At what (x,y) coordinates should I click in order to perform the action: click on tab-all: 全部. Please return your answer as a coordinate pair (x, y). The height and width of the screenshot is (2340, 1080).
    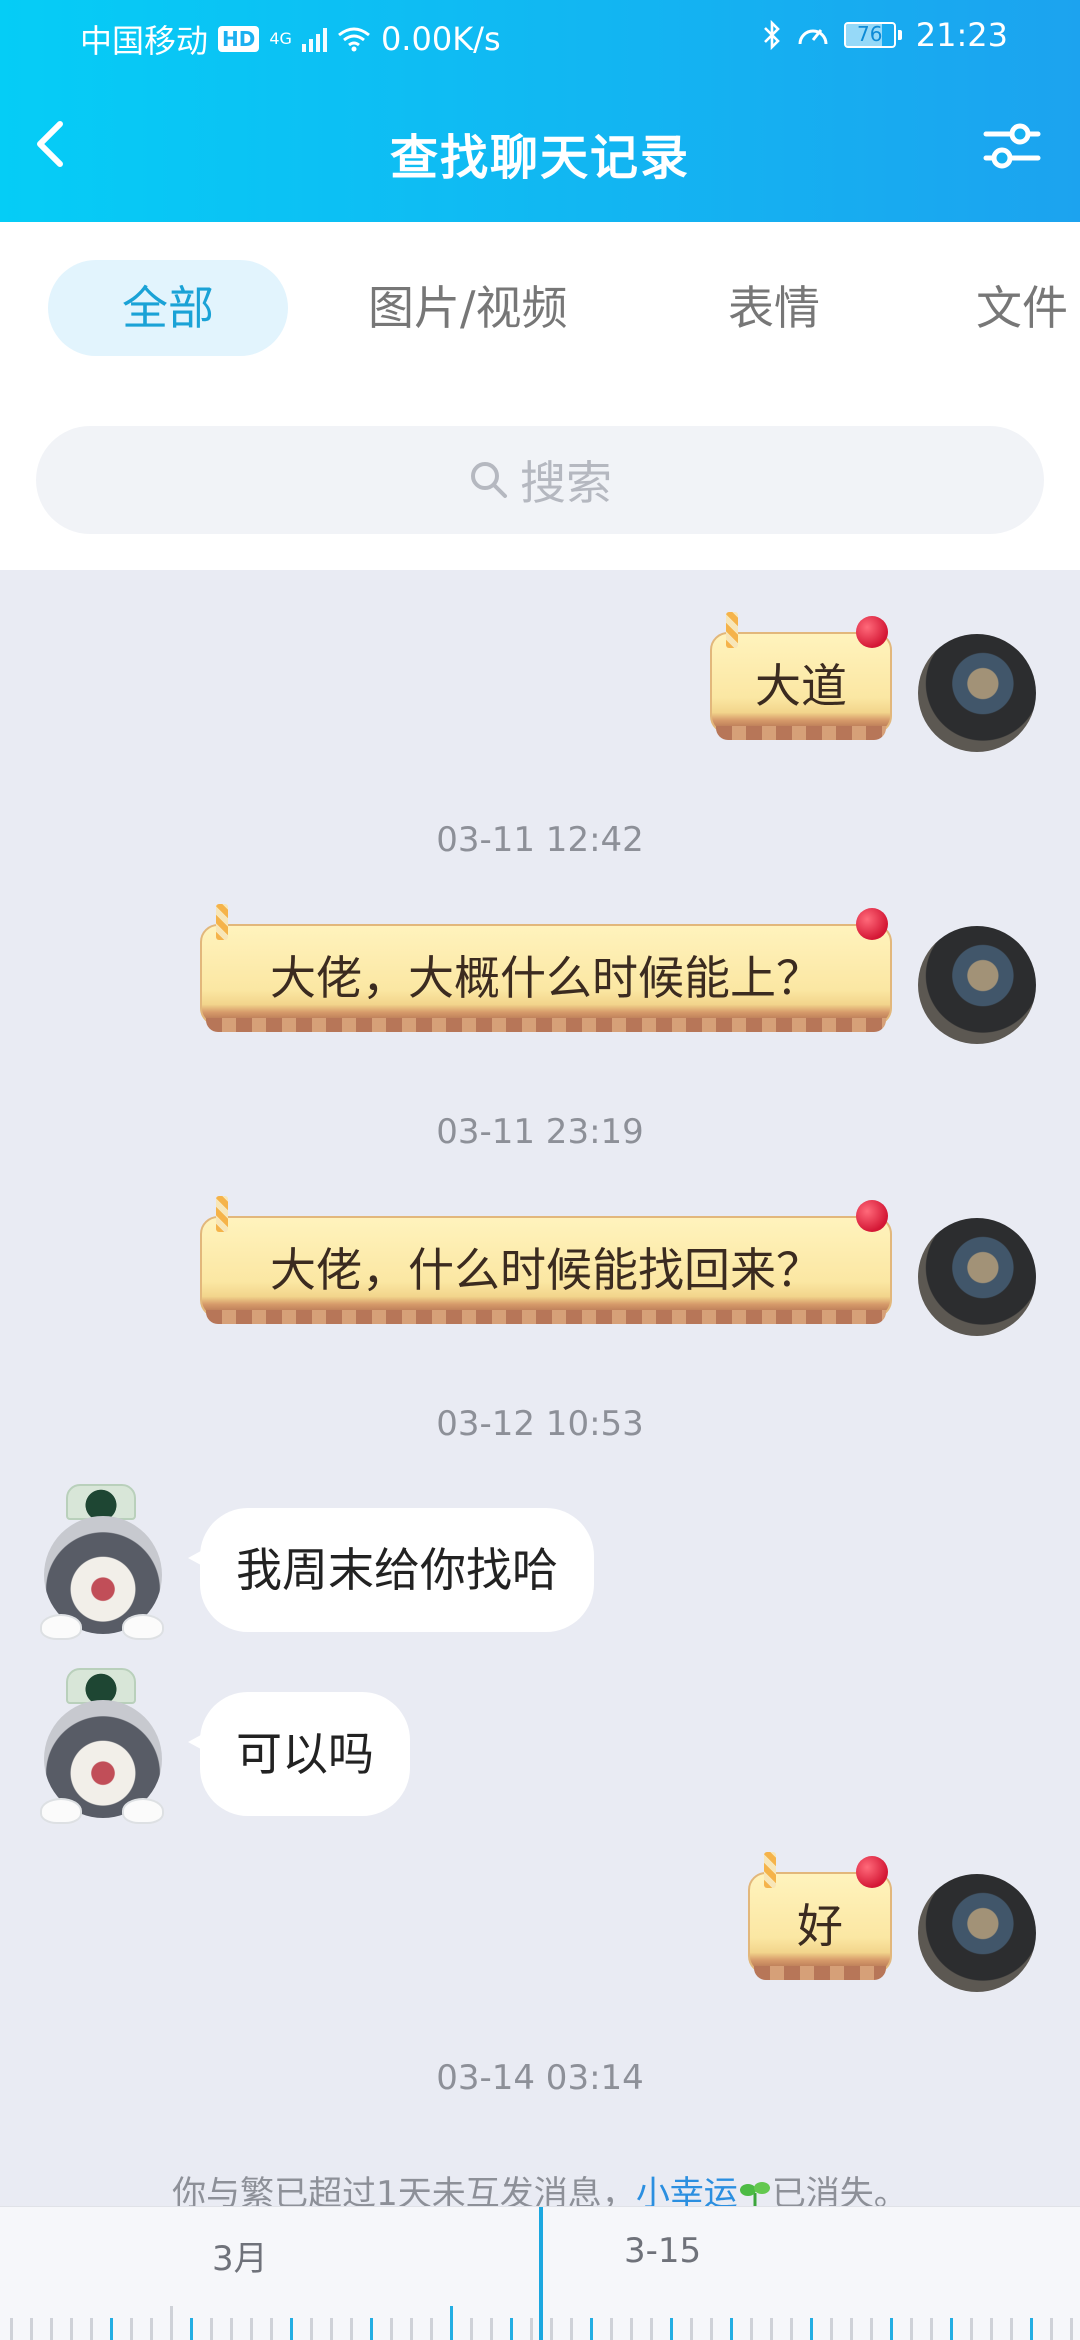
    Looking at the image, I should click on (168, 308).